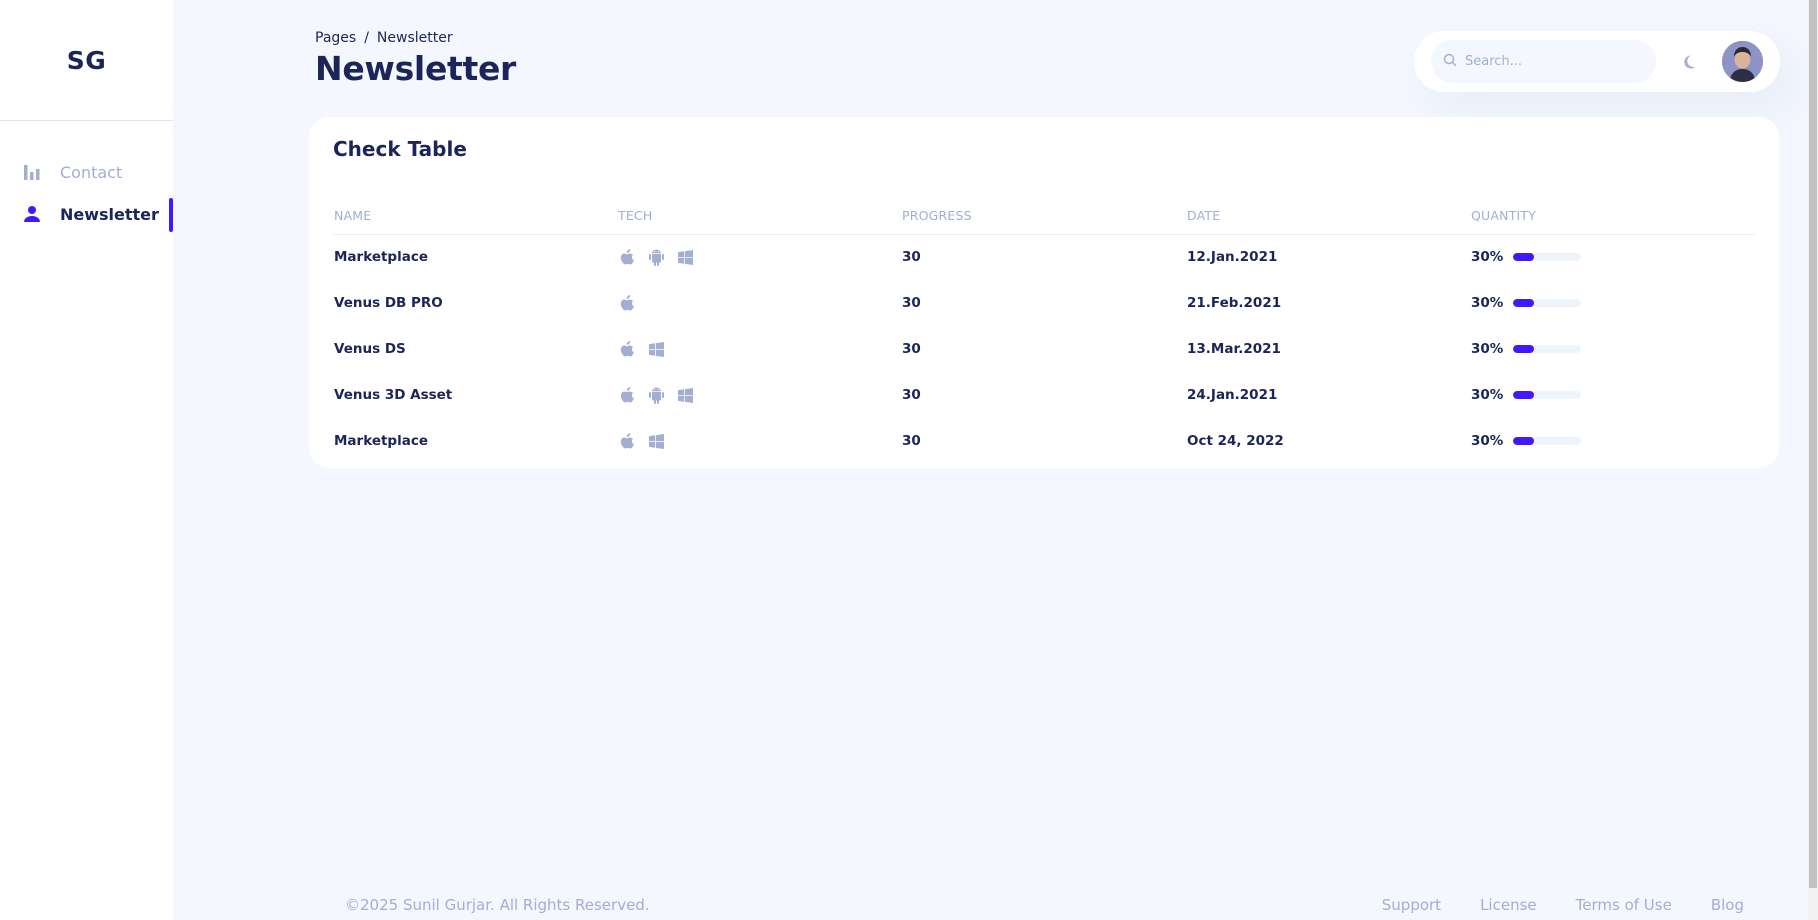 The height and width of the screenshot is (920, 1818). What do you see at coordinates (1235, 441) in the screenshot?
I see `row-date: Oct 24, 2022` at bounding box center [1235, 441].